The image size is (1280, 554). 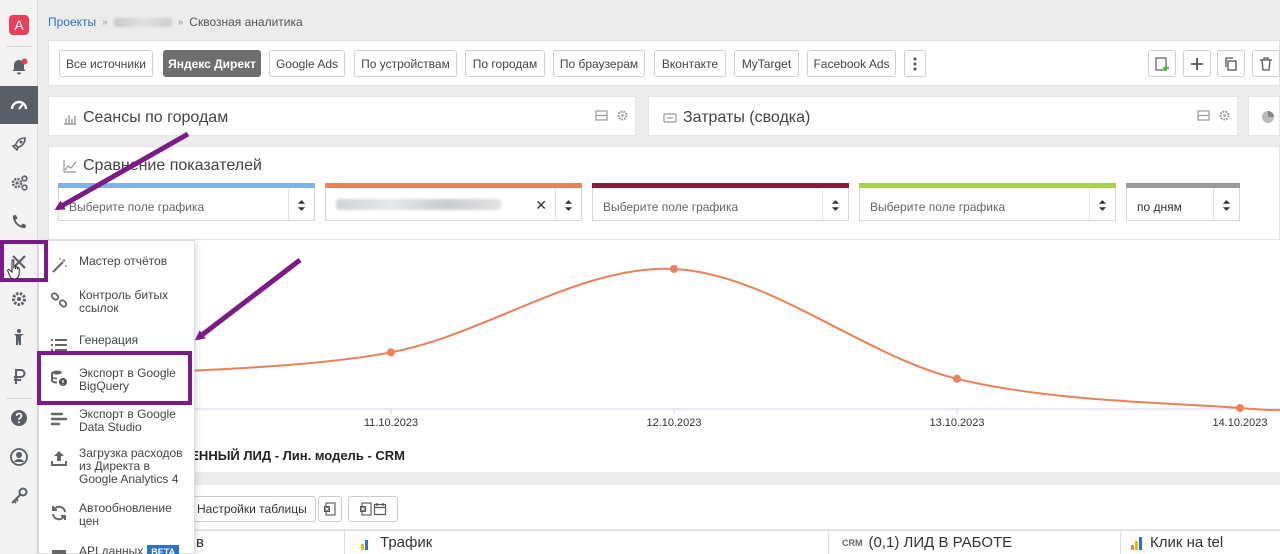 I want to click on dashboard-icon, so click(x=19, y=105).